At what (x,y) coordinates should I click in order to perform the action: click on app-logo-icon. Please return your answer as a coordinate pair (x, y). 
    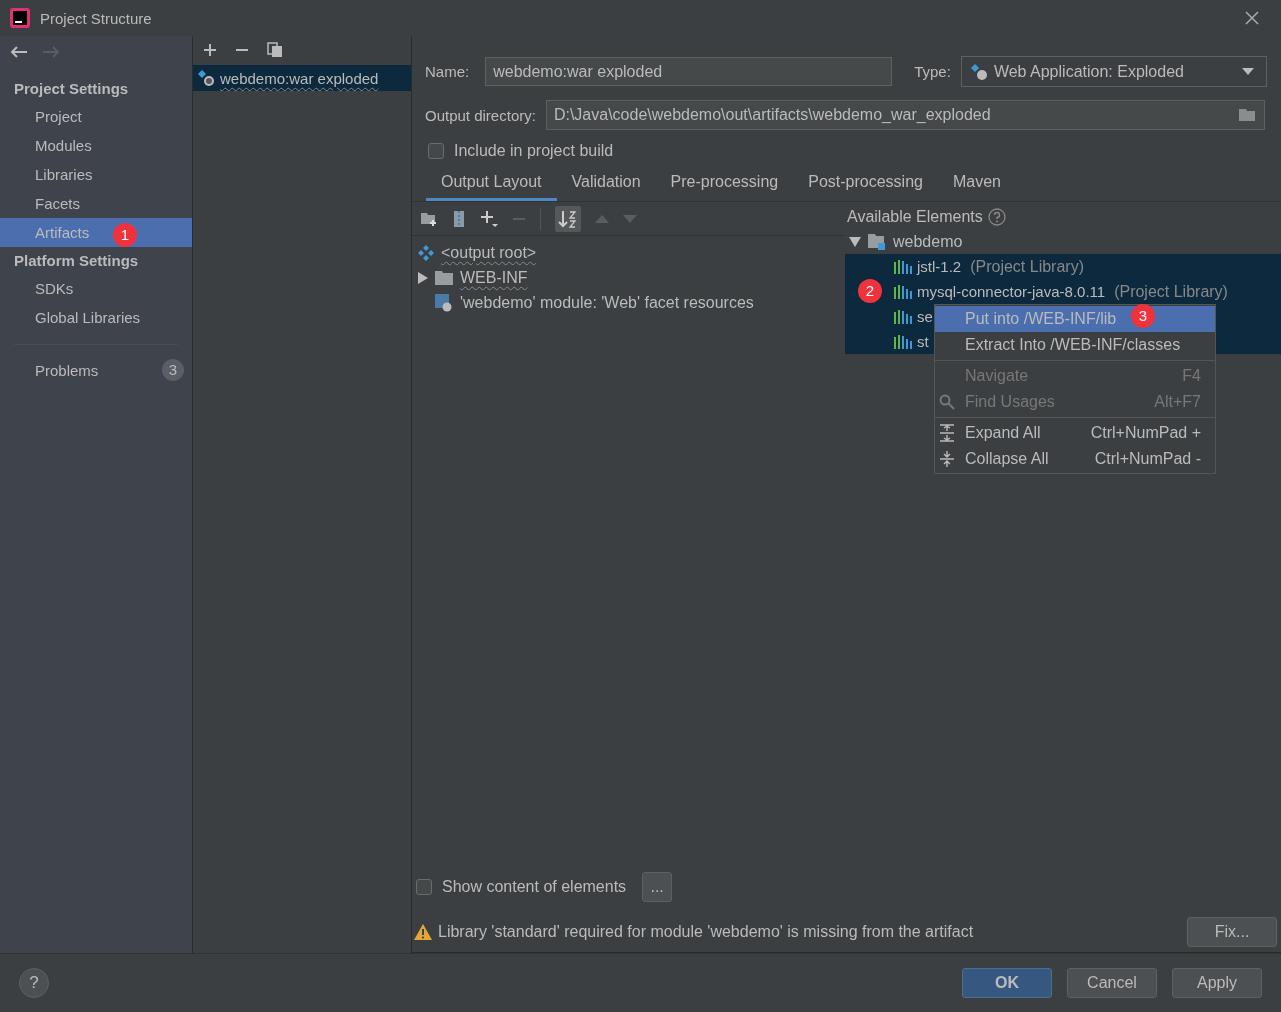
    Looking at the image, I should click on (20, 18).